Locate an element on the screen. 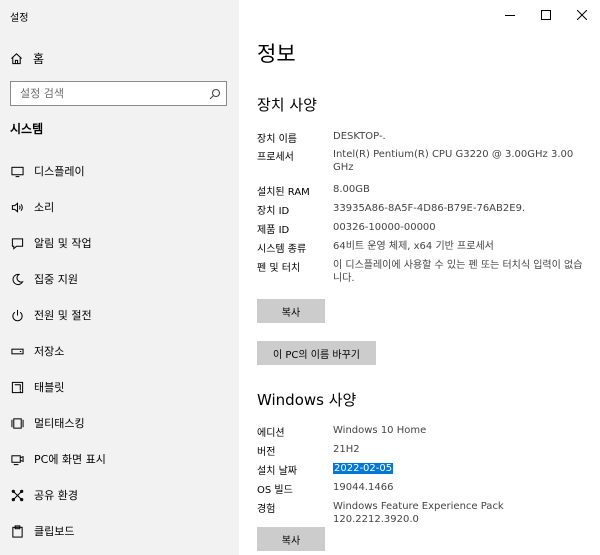  spec-key: 장치 이름 is located at coordinates (277, 139).